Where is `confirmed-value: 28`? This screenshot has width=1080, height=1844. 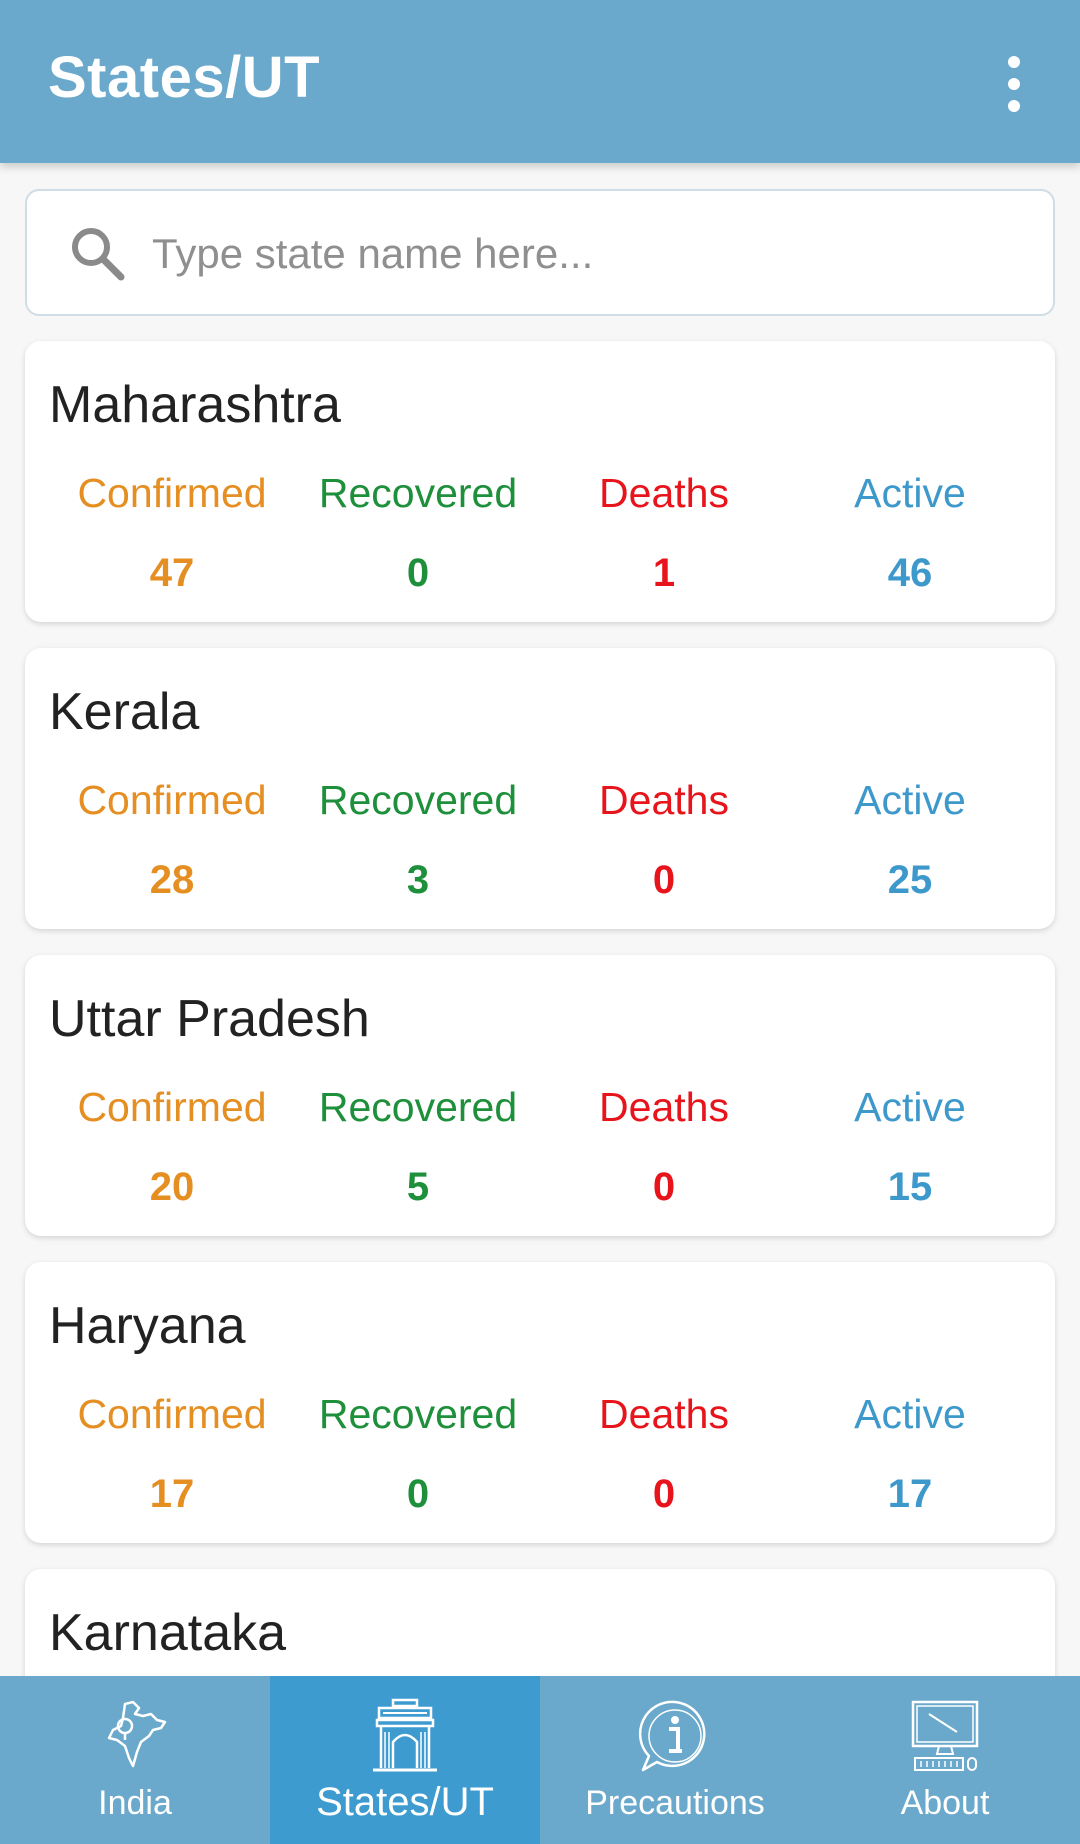
confirmed-value: 28 is located at coordinates (172, 880).